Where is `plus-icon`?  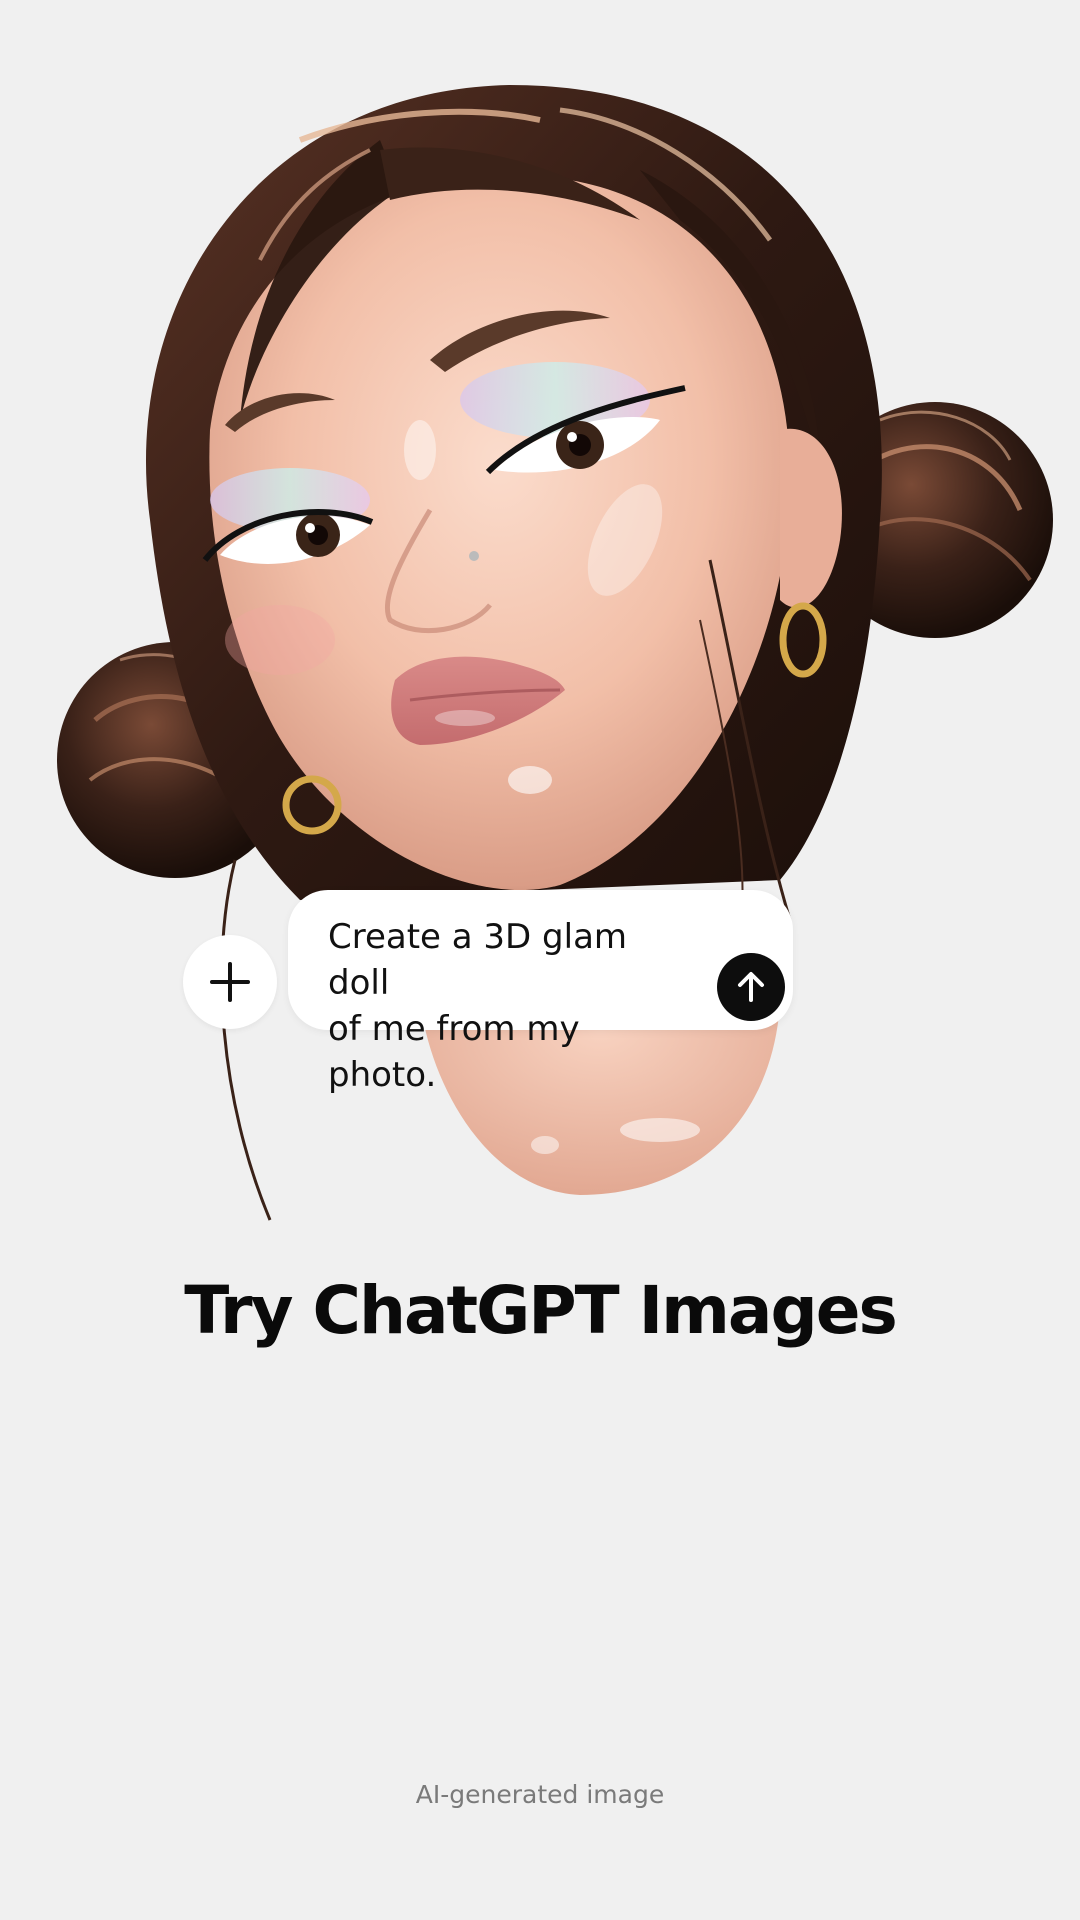 plus-icon is located at coordinates (230, 982).